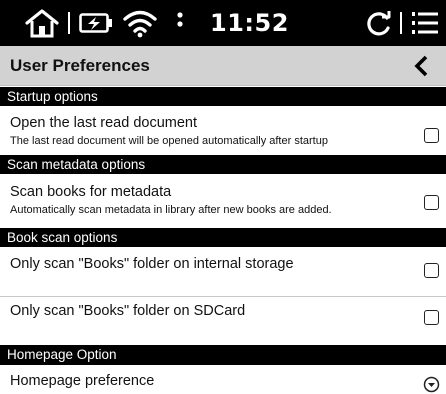  Describe the element at coordinates (431, 270) in the screenshot. I see `scan-internal-checkbox` at that location.